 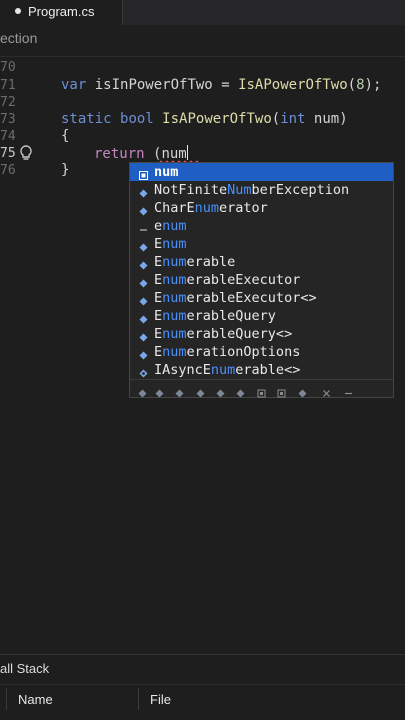 I want to click on keyword: bool, so click(x=137, y=119).